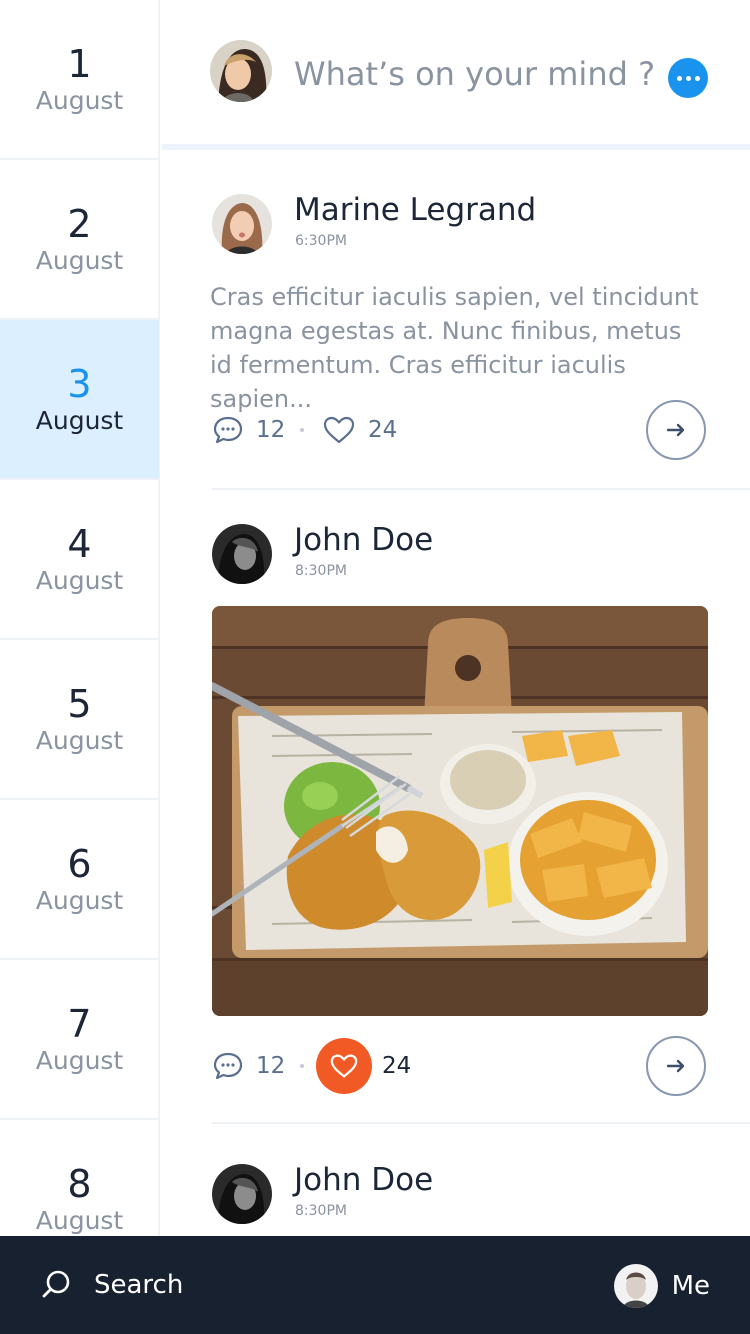 Image resolution: width=750 pixels, height=1334 pixels. I want to click on ellipsis-icon, so click(679, 78).